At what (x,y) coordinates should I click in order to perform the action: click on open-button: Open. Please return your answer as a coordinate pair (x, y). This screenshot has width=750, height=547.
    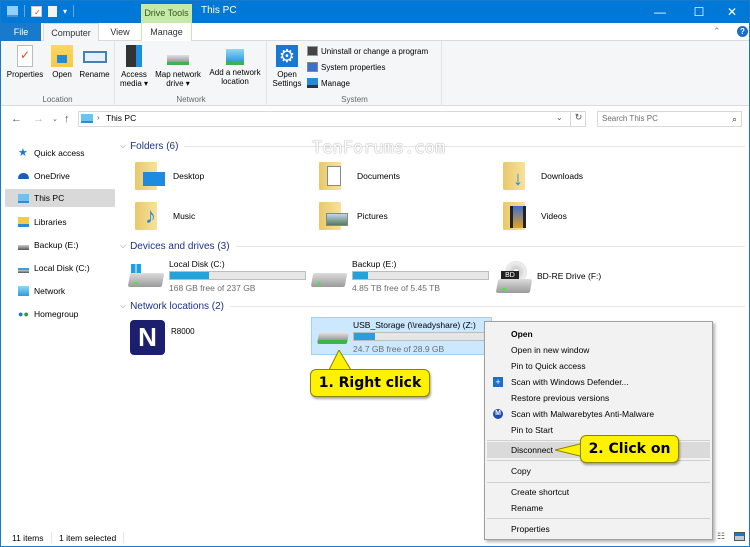
    Looking at the image, I should click on (62, 62).